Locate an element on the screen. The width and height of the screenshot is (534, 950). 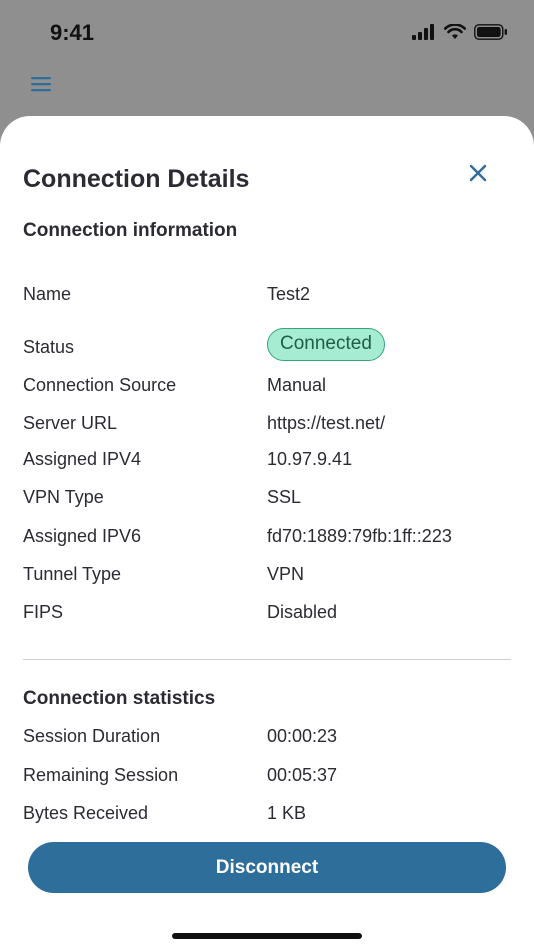
name-value: Test2 is located at coordinates (289, 294).